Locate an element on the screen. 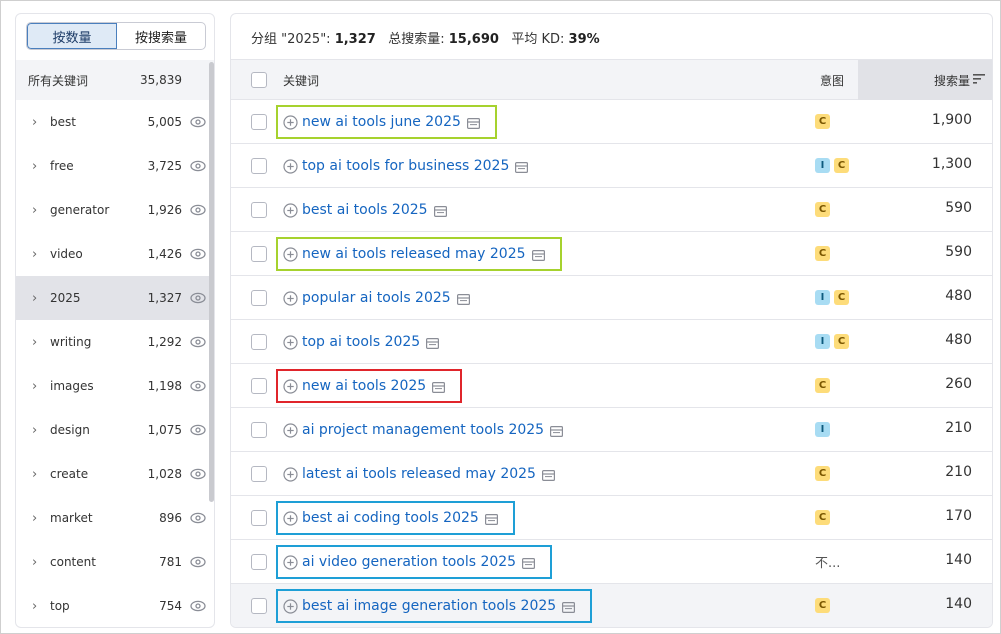  sort-by-count-button: 按数量 is located at coordinates (72, 36).